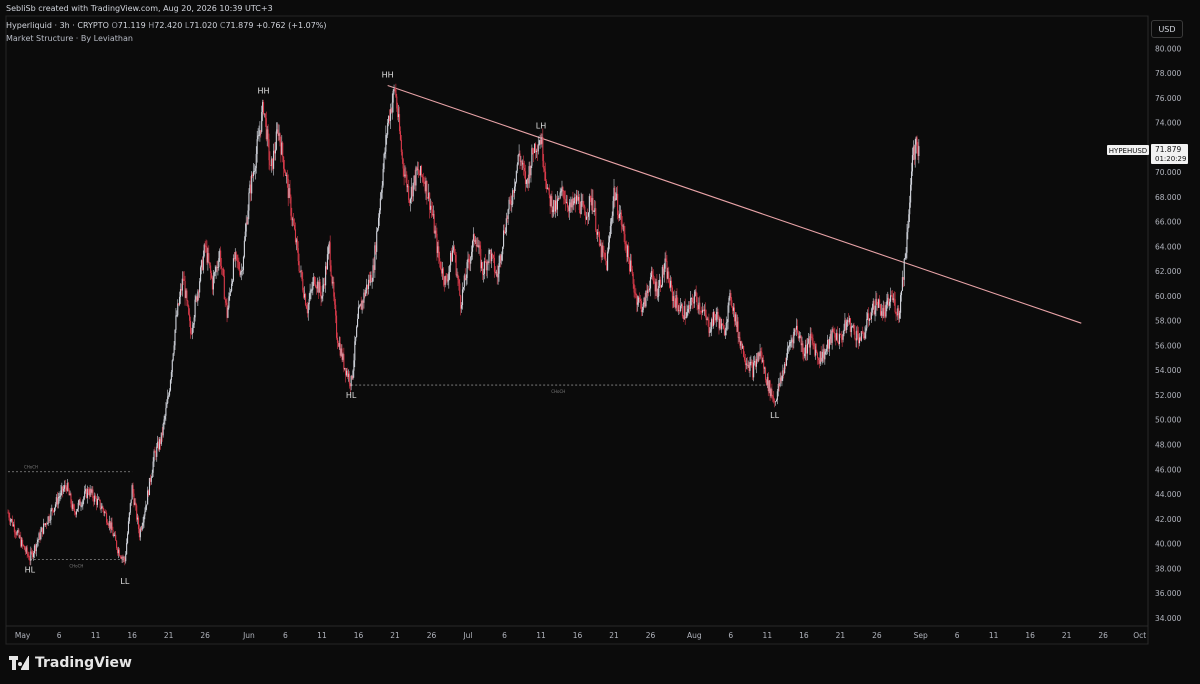  What do you see at coordinates (1168, 123) in the screenshot?
I see `price-tick-label: 74.000` at bounding box center [1168, 123].